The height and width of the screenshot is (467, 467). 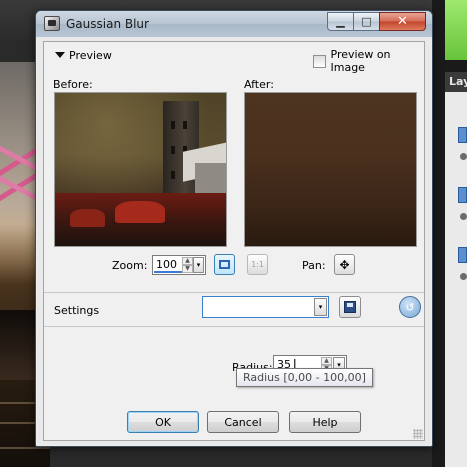 I want to click on layers-panel-tab: Lay, so click(x=456, y=82).